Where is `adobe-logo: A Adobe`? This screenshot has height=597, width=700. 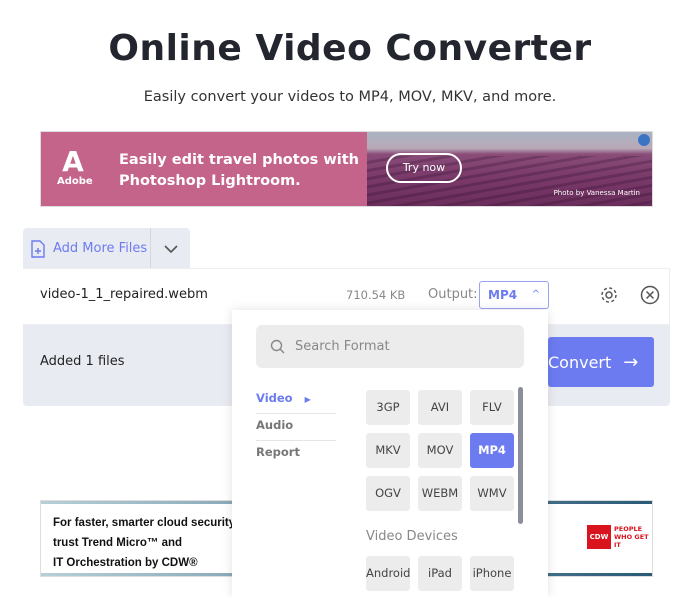 adobe-logo: A Adobe is located at coordinates (75, 166).